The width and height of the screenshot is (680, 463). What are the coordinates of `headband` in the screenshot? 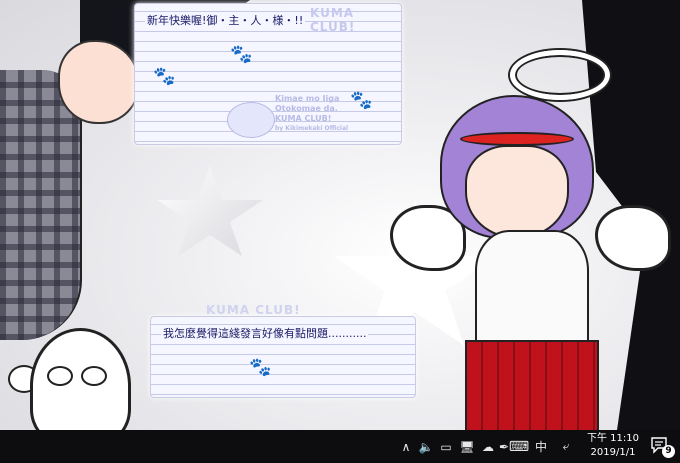 It's located at (517, 139).